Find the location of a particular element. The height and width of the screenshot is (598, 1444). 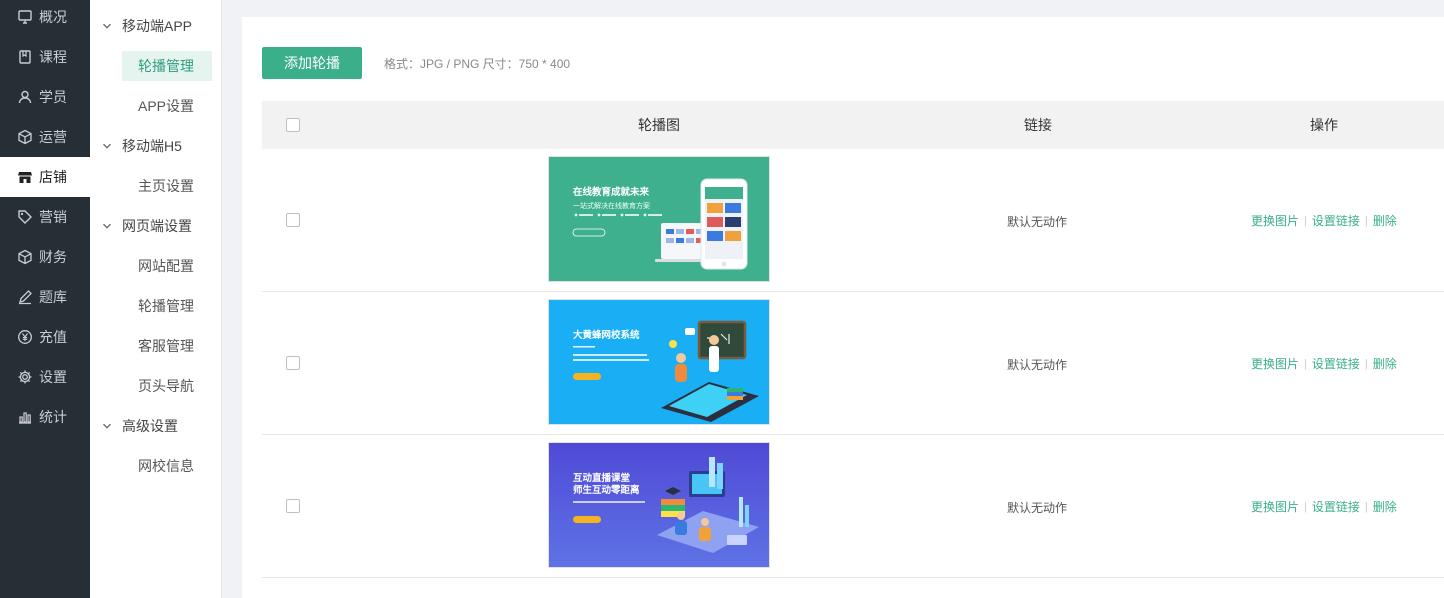

submenu-item-label: 主页设置 is located at coordinates (166, 186).